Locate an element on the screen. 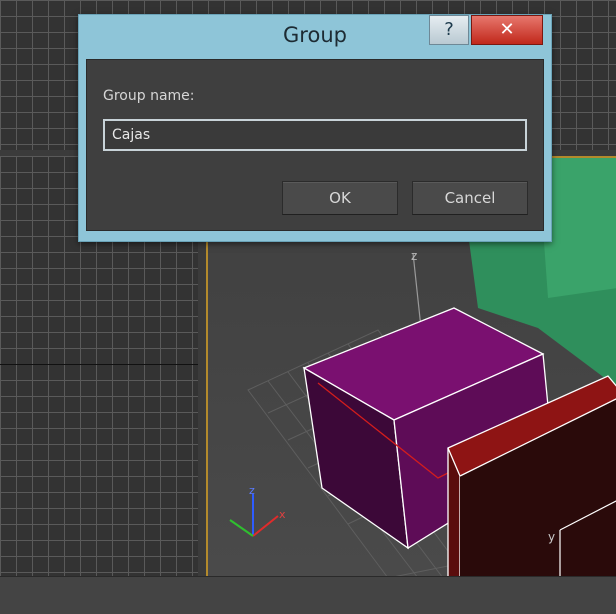 This screenshot has height=614, width=616. gizmo-x-label: x is located at coordinates (282, 514).